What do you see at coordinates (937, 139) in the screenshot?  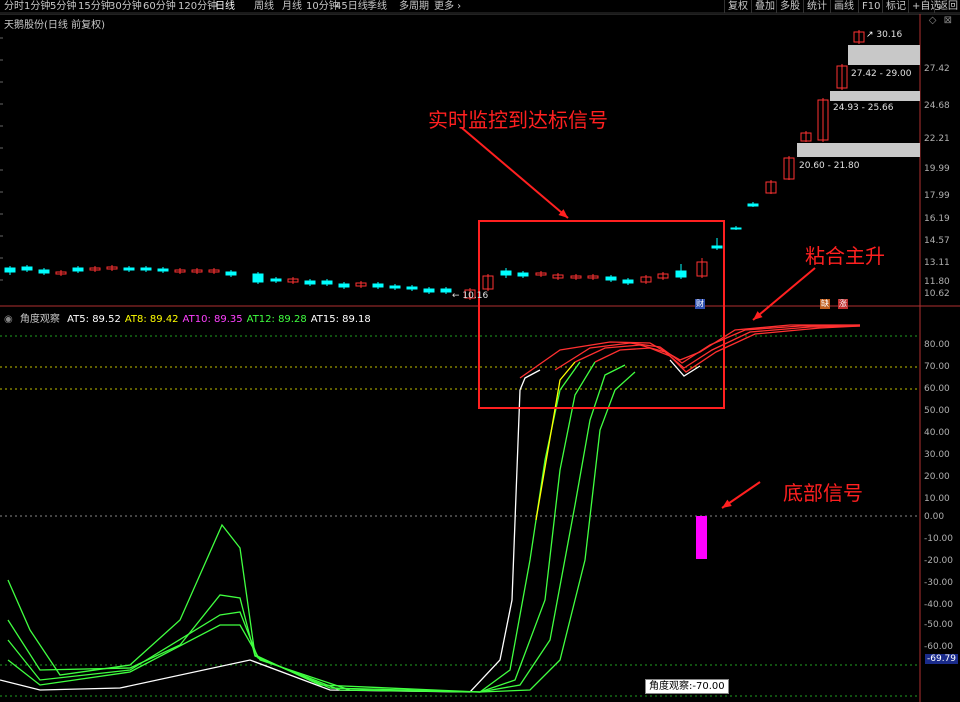 I see `price-axis-tick: 22.21` at bounding box center [937, 139].